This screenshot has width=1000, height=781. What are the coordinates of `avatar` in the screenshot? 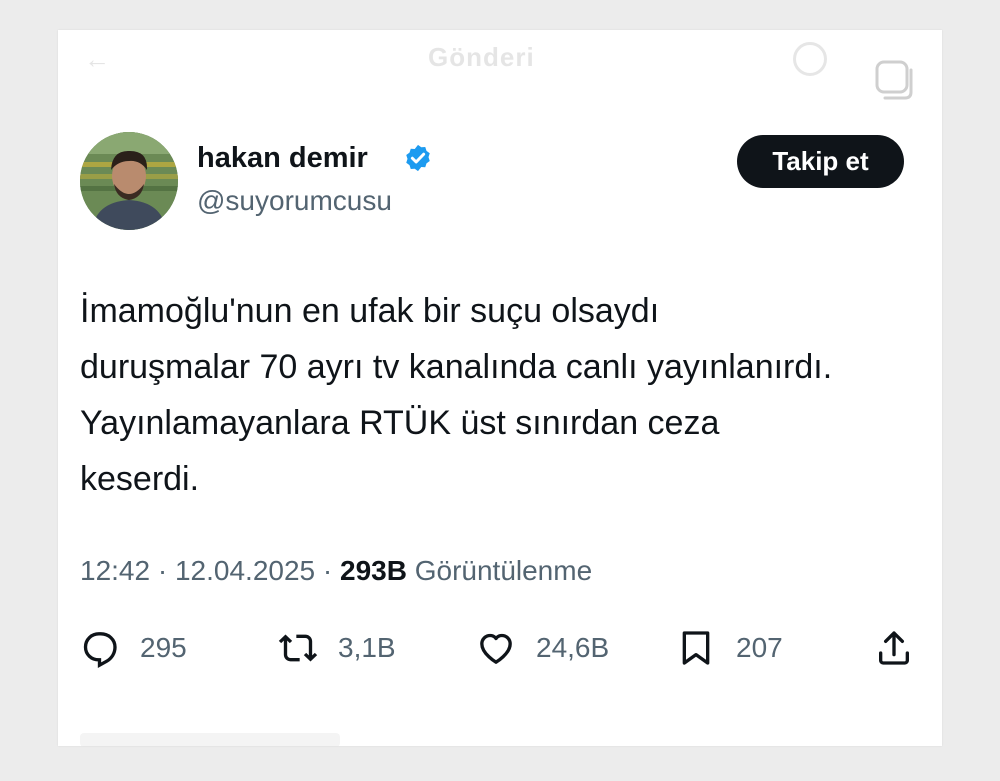 It's located at (129, 181).